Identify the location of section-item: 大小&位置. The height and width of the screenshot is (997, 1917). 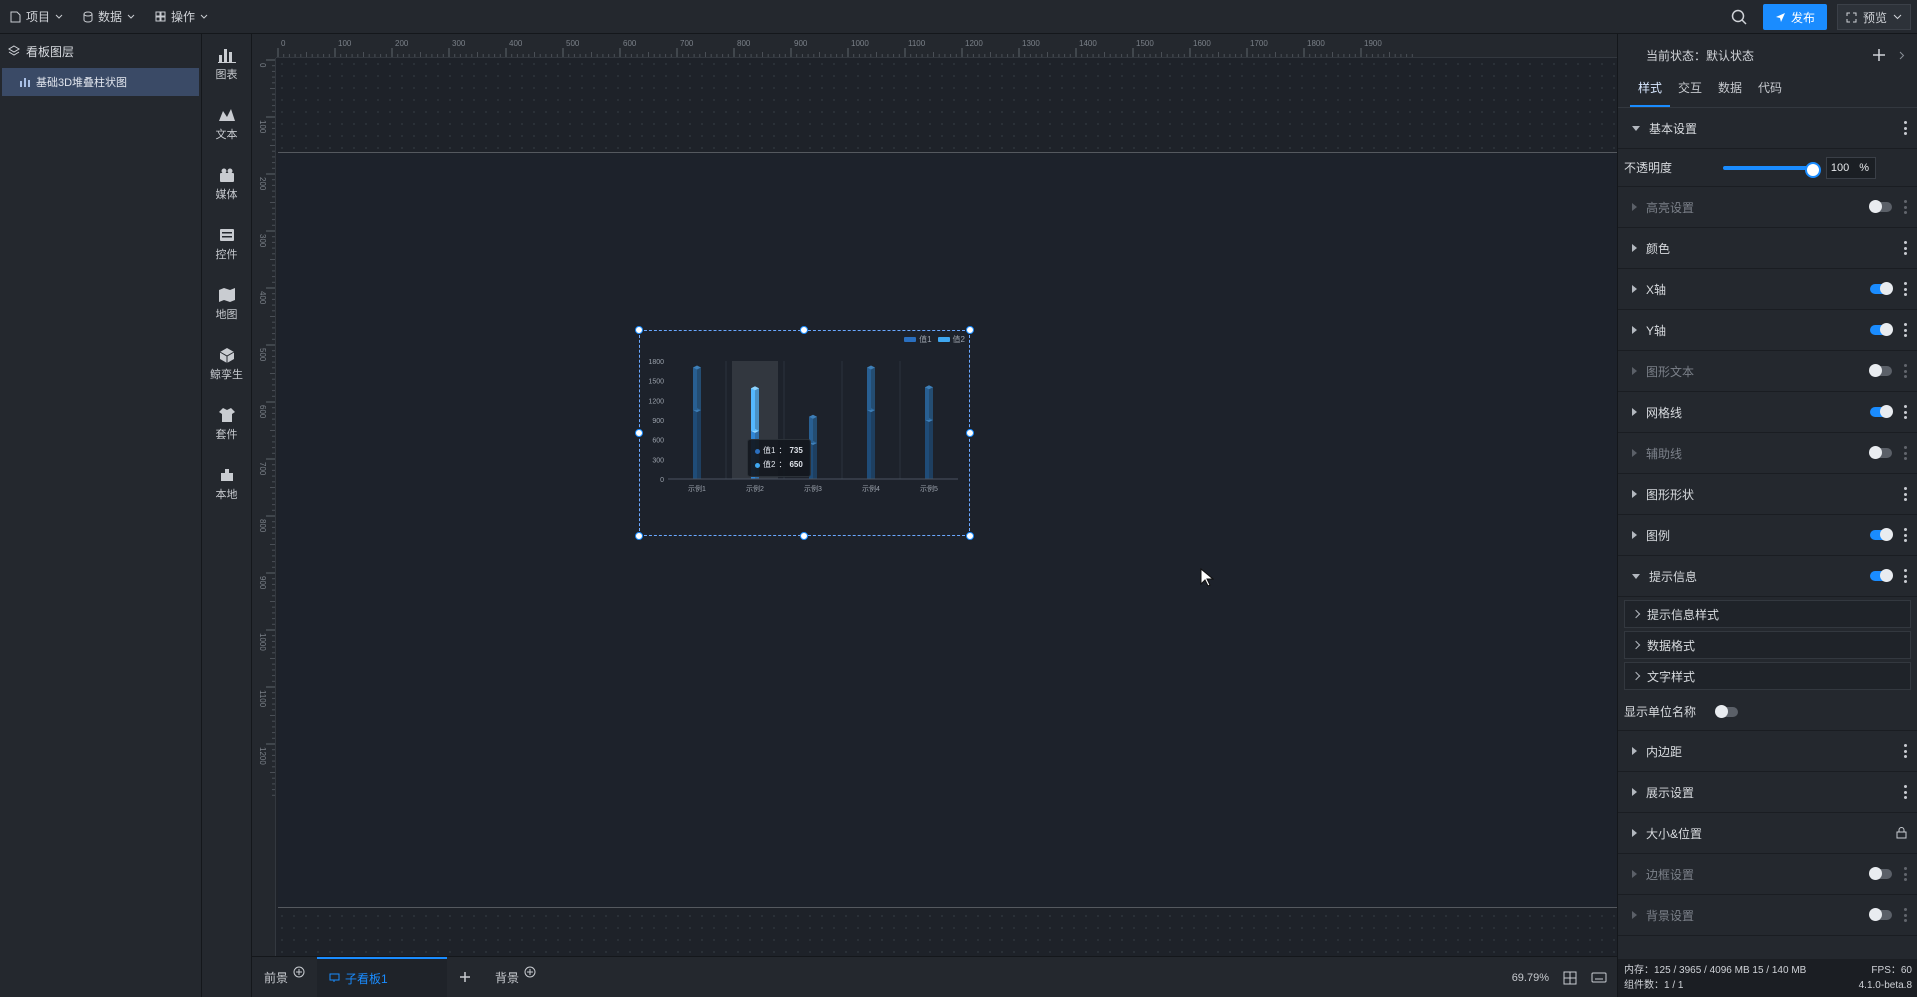
(1767, 833).